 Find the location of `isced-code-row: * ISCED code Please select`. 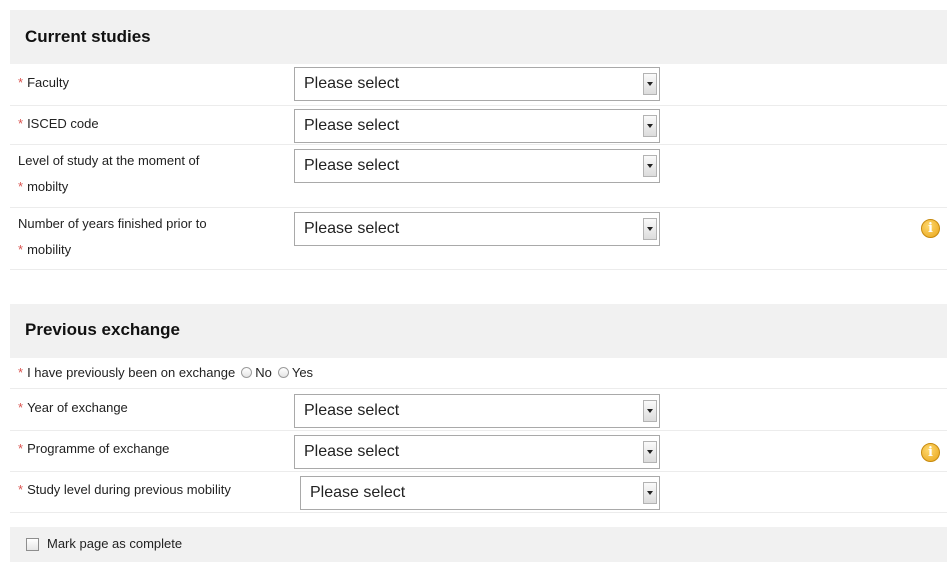

isced-code-row: * ISCED code Please select is located at coordinates (478, 125).